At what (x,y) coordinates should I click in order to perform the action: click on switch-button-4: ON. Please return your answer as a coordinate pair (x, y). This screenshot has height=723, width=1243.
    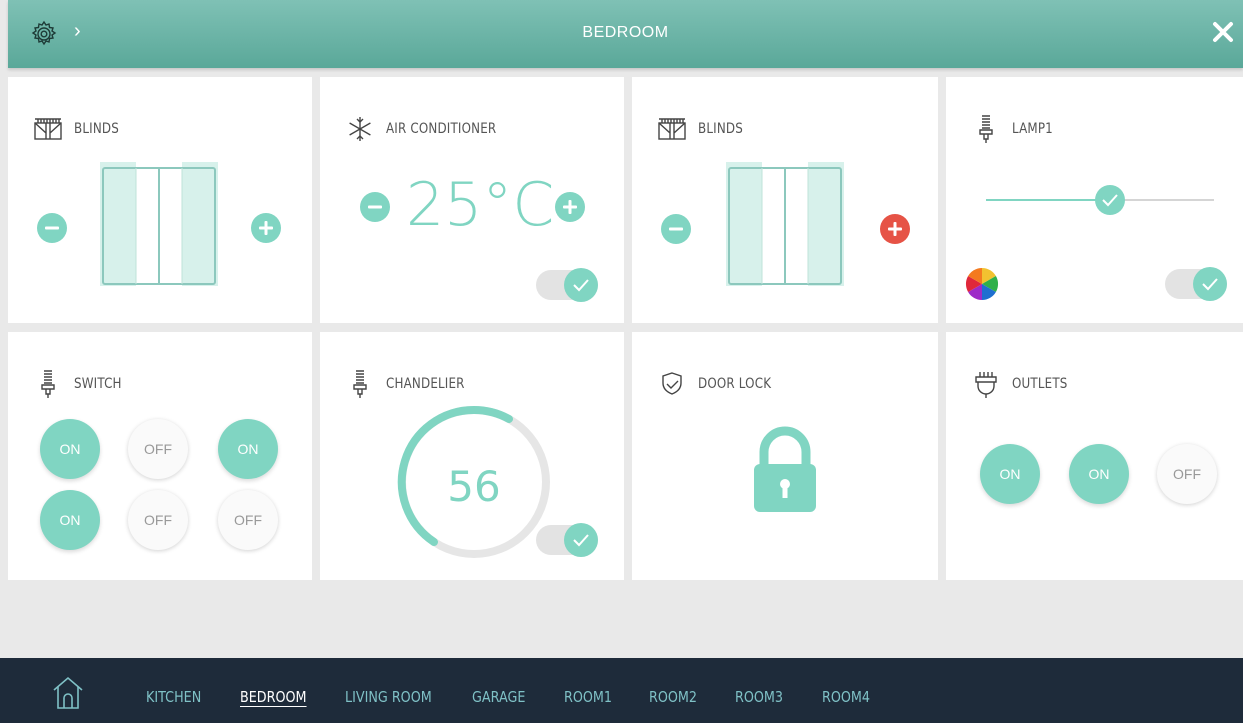
    Looking at the image, I should click on (70, 520).